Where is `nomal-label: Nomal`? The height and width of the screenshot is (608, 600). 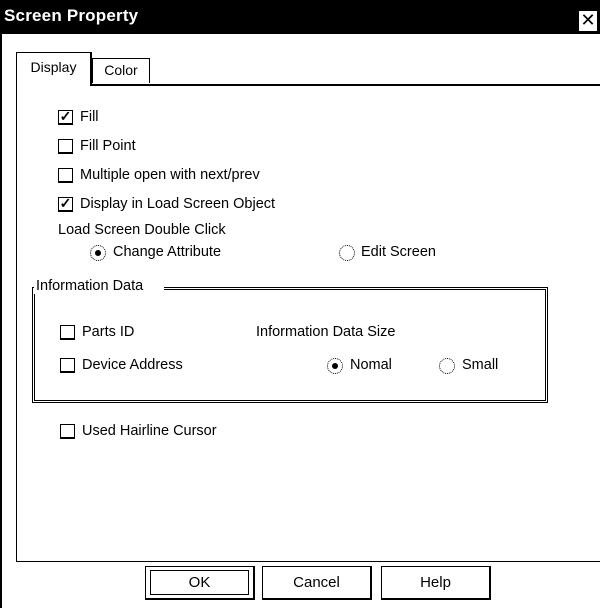 nomal-label: Nomal is located at coordinates (371, 365).